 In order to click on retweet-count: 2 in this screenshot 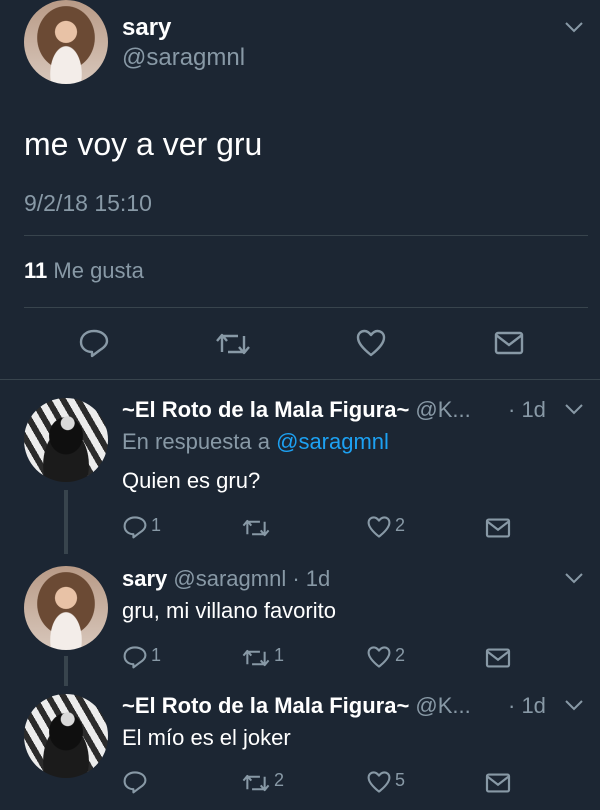, I will do `click(279, 780)`.